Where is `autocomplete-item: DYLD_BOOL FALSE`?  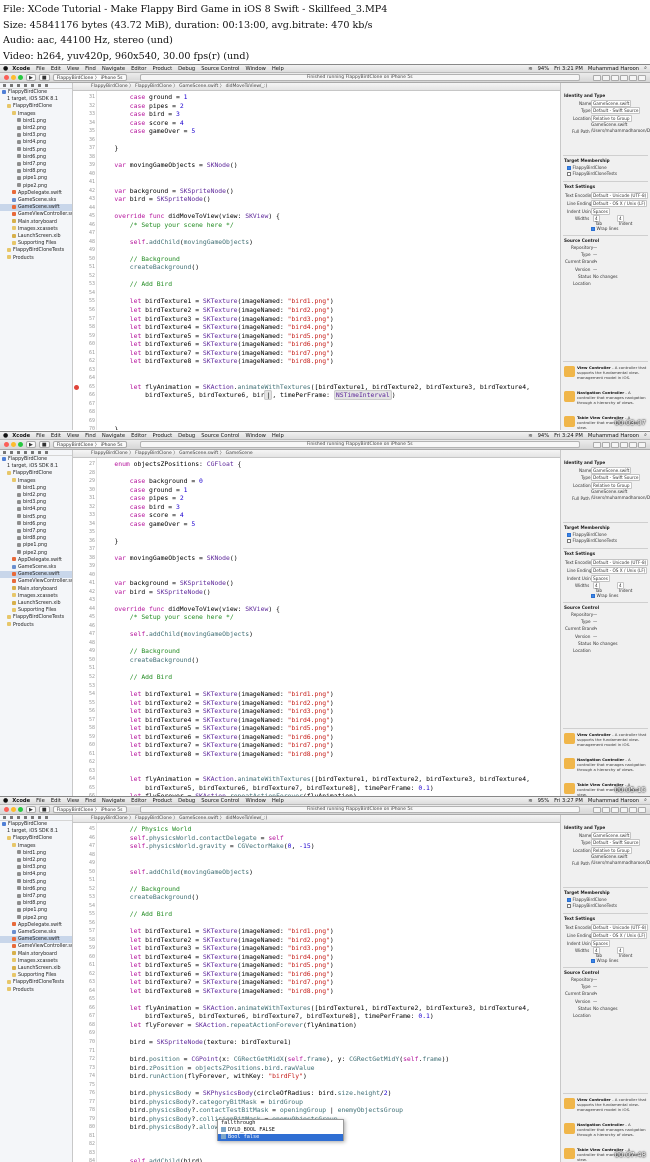 autocomplete-item: DYLD_BOOL FALSE is located at coordinates (280, 1130).